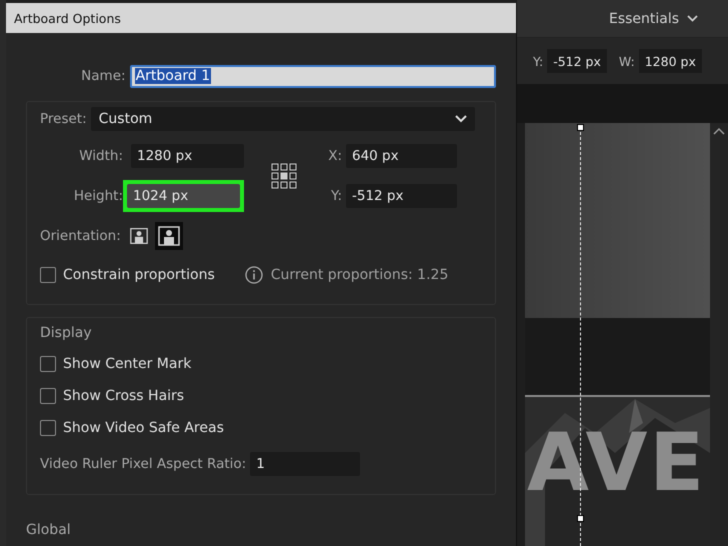 This screenshot has height=546, width=728. What do you see at coordinates (97, 196) in the screenshot?
I see `field-label: Height:` at bounding box center [97, 196].